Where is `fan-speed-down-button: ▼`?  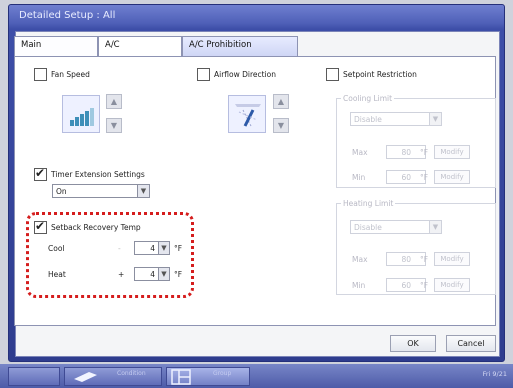 fan-speed-down-button: ▼ is located at coordinates (114, 125).